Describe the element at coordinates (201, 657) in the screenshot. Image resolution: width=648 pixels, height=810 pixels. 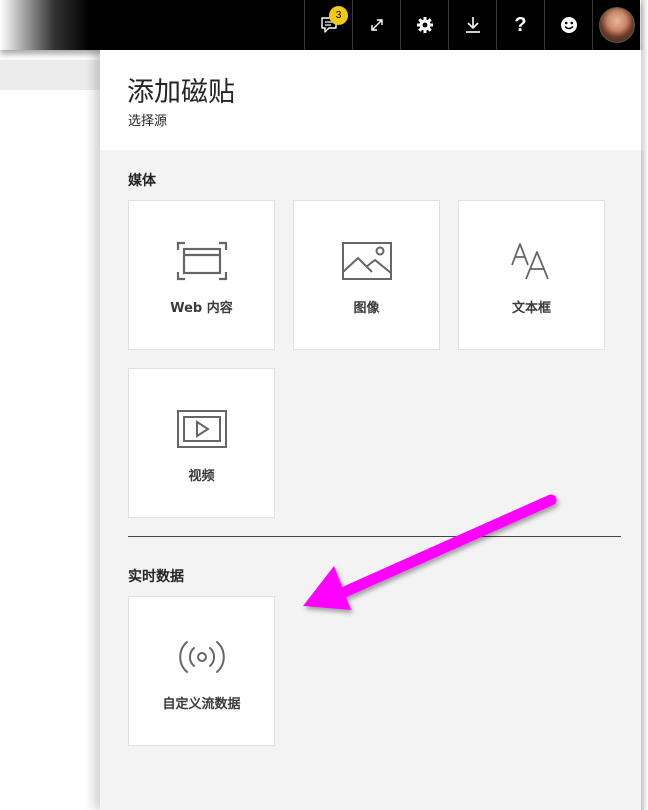
I see `streaming-data-icon` at that location.